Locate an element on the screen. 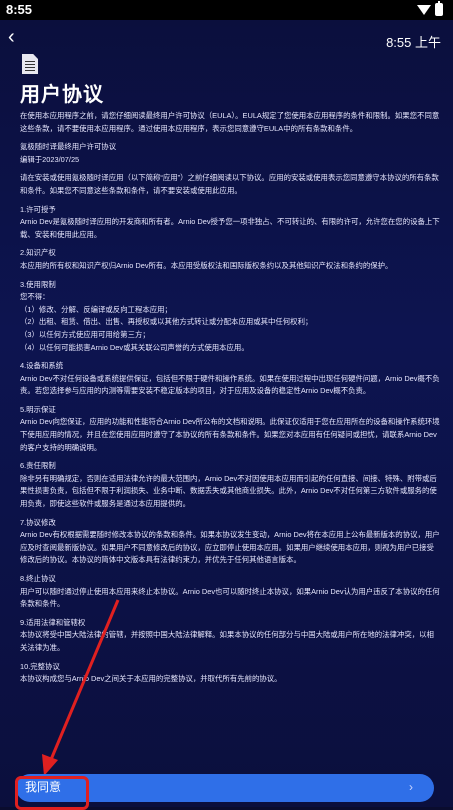 This screenshot has height=810, width=453. section-title: 3.使用限制 is located at coordinates (38, 284).